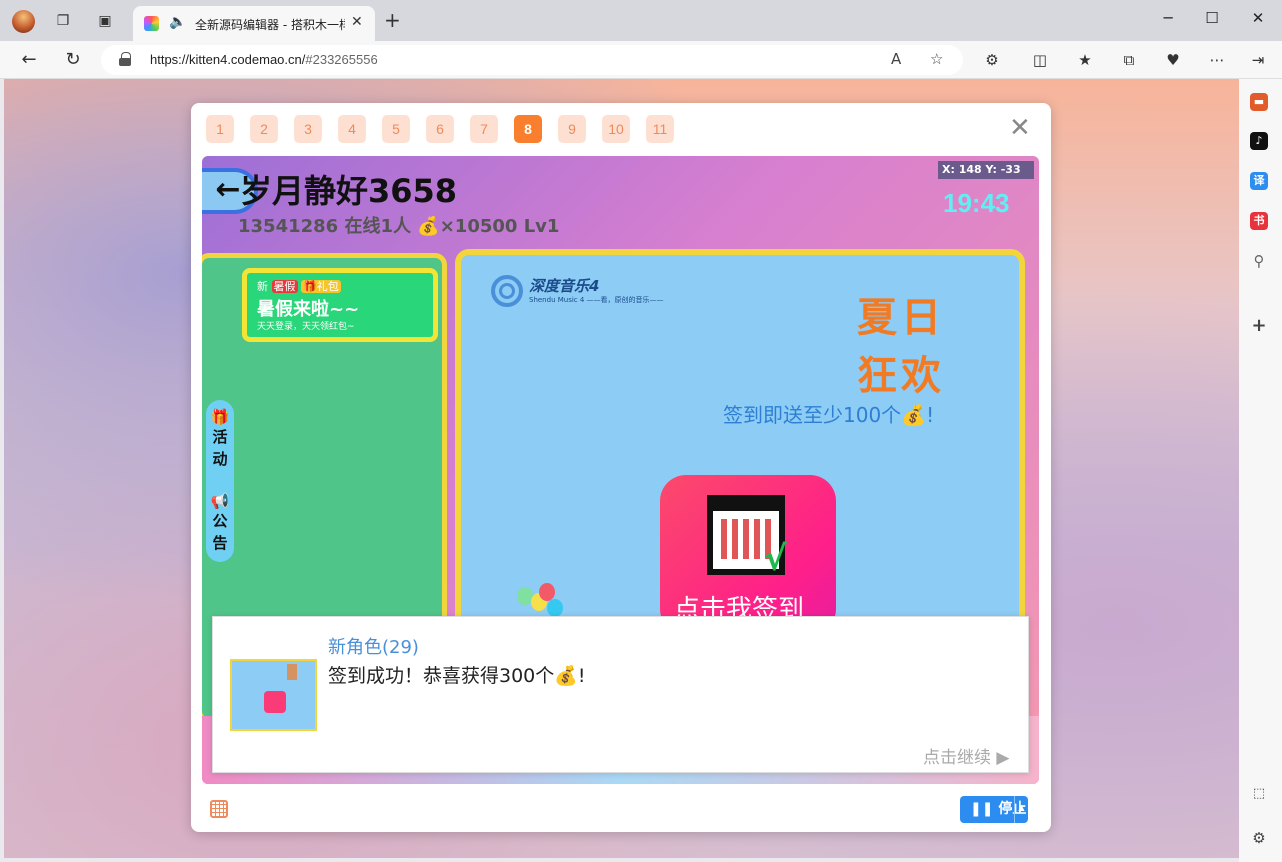 Image resolution: width=1282 pixels, height=862 pixels. What do you see at coordinates (829, 415) in the screenshot?
I see `promo-text: 签到即送至少100个💰!` at bounding box center [829, 415].